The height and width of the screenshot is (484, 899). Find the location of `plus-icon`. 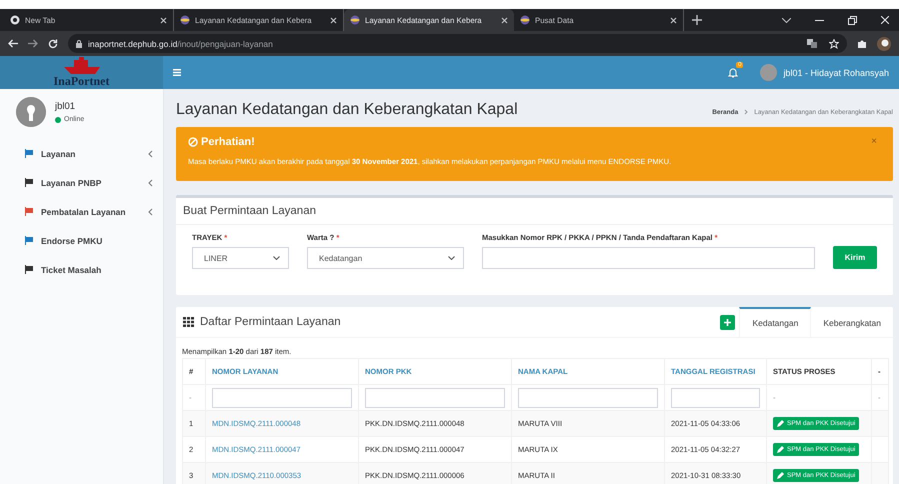

plus-icon is located at coordinates (728, 322).